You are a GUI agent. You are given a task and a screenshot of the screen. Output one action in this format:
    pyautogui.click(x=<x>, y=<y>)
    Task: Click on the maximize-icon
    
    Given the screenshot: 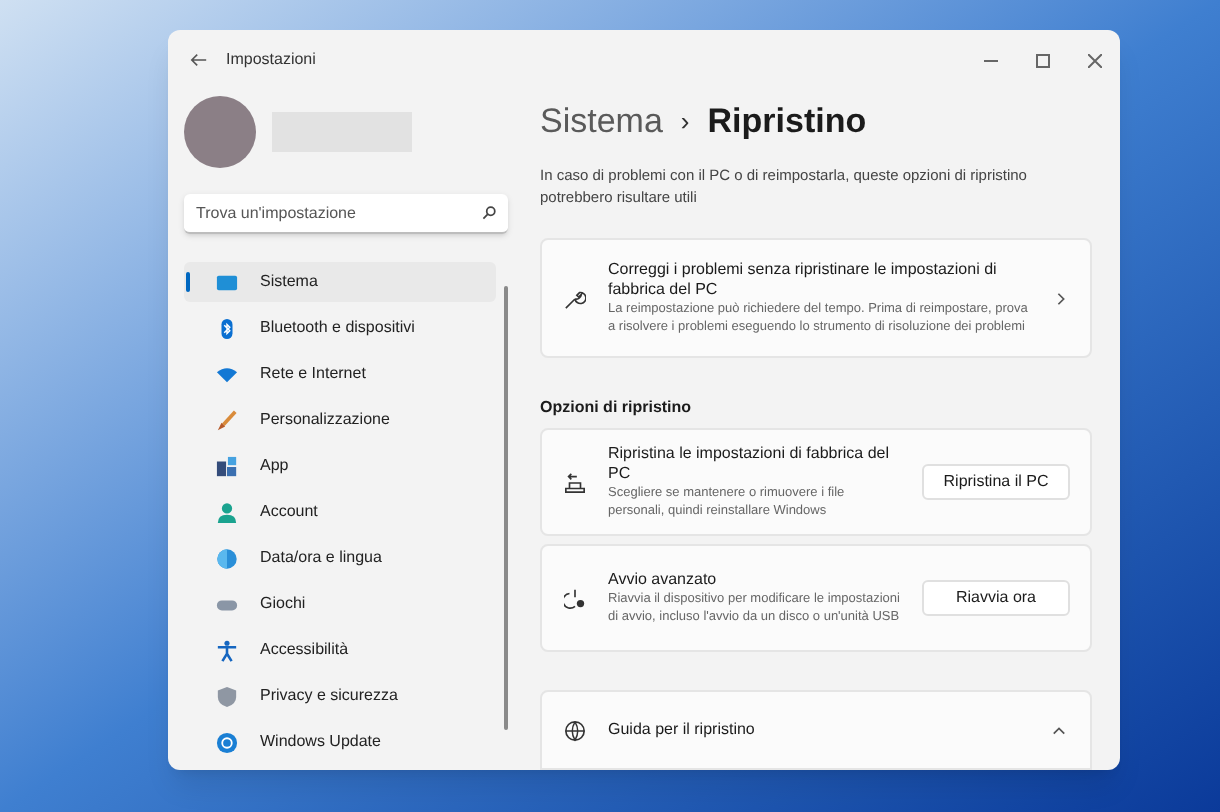 What is the action you would take?
    pyautogui.click(x=1042, y=60)
    